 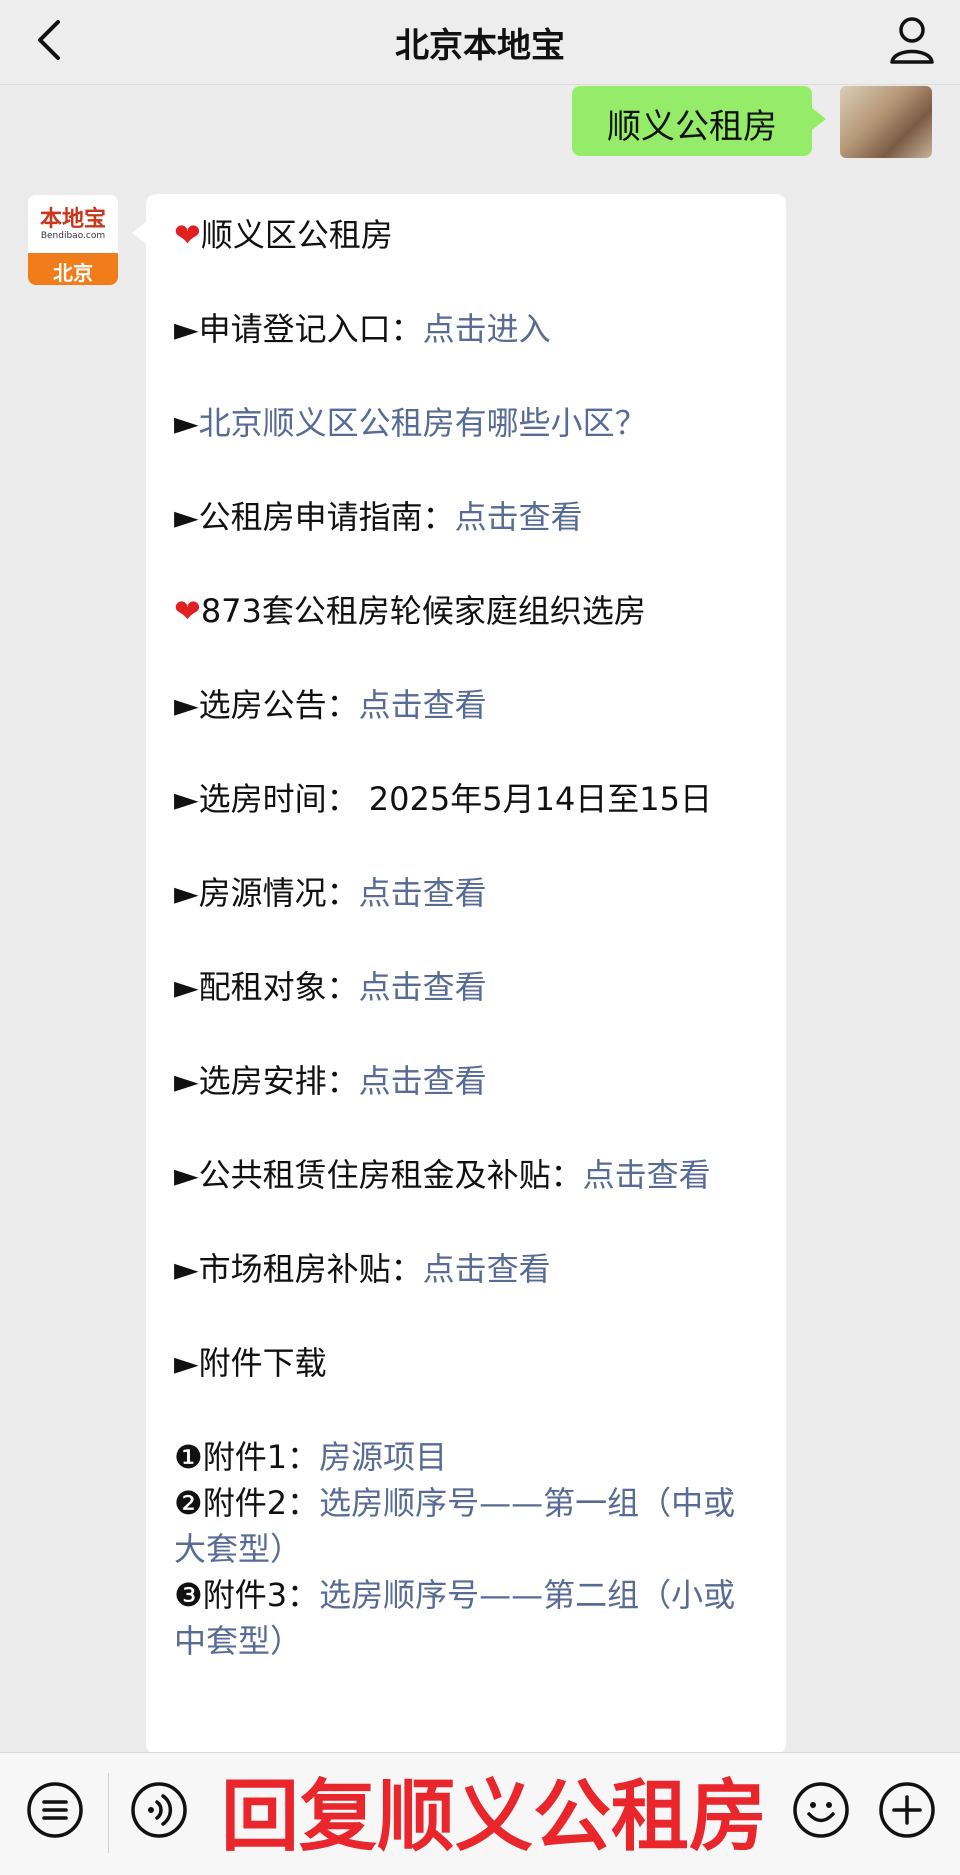 I want to click on market-entry: ►市场租房补贴：点击查看, so click(x=362, y=1269).